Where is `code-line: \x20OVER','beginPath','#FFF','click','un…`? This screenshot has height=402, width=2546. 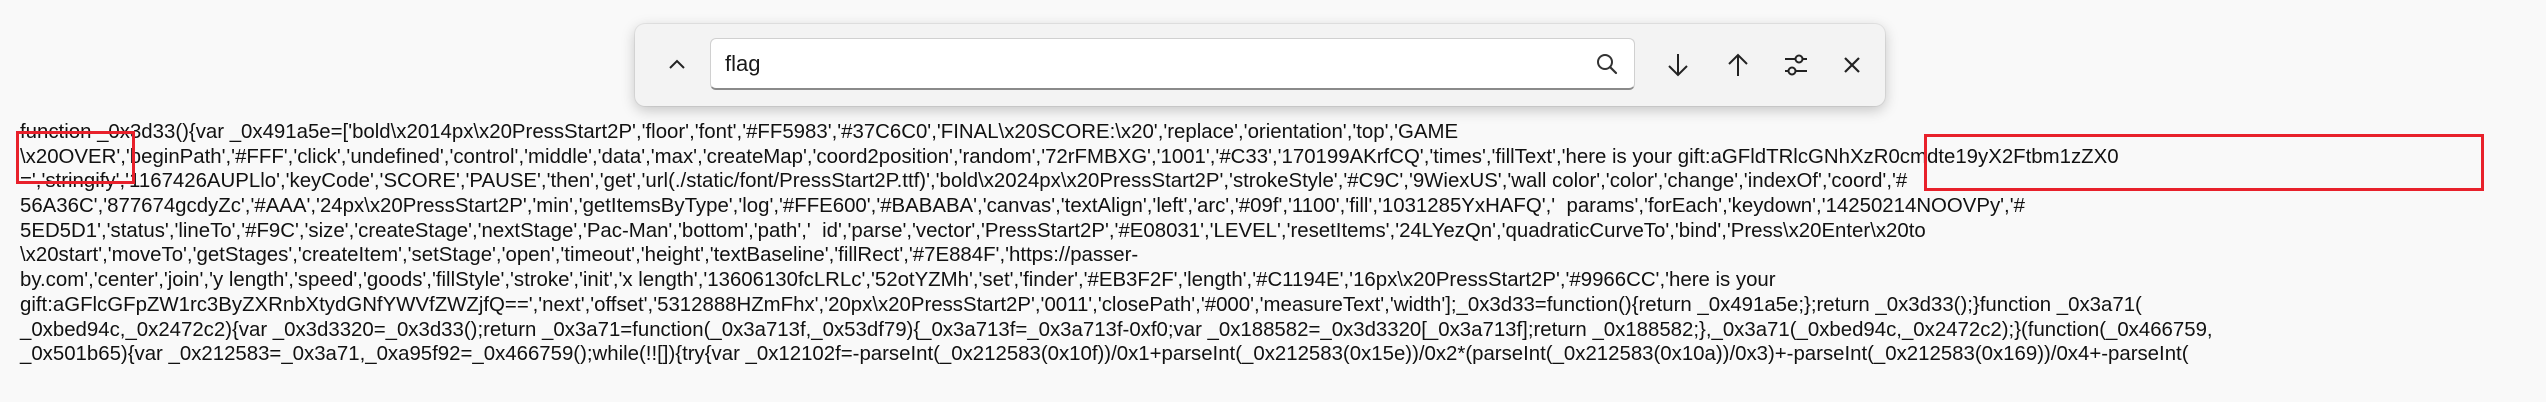 code-line: \x20OVER','beginPath','#FFF','click','un… is located at coordinates (1069, 156).